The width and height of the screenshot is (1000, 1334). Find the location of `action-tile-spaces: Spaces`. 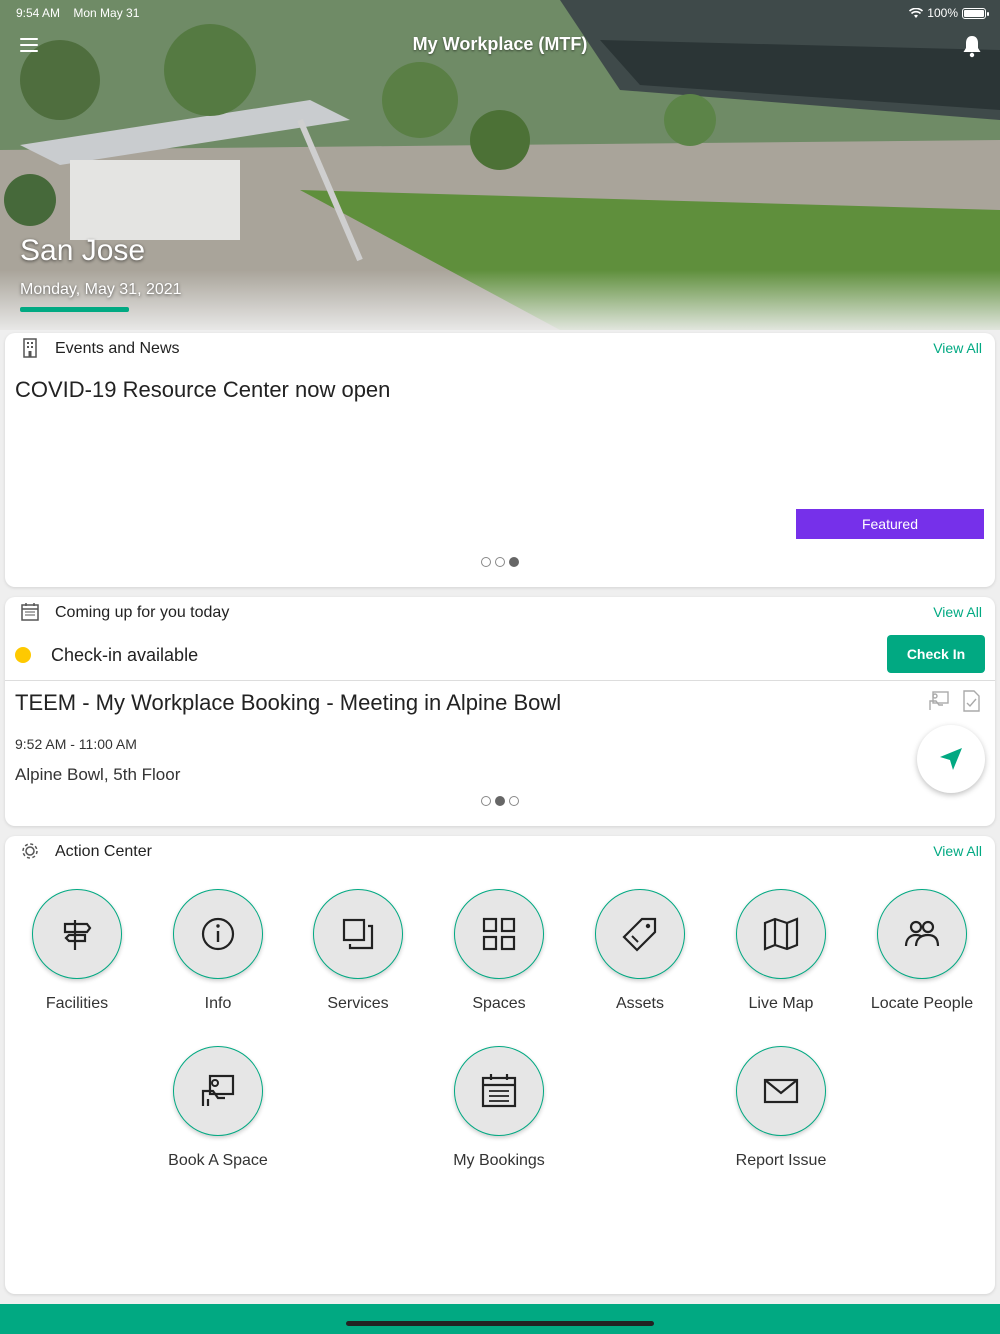

action-tile-spaces: Spaces is located at coordinates (499, 951).